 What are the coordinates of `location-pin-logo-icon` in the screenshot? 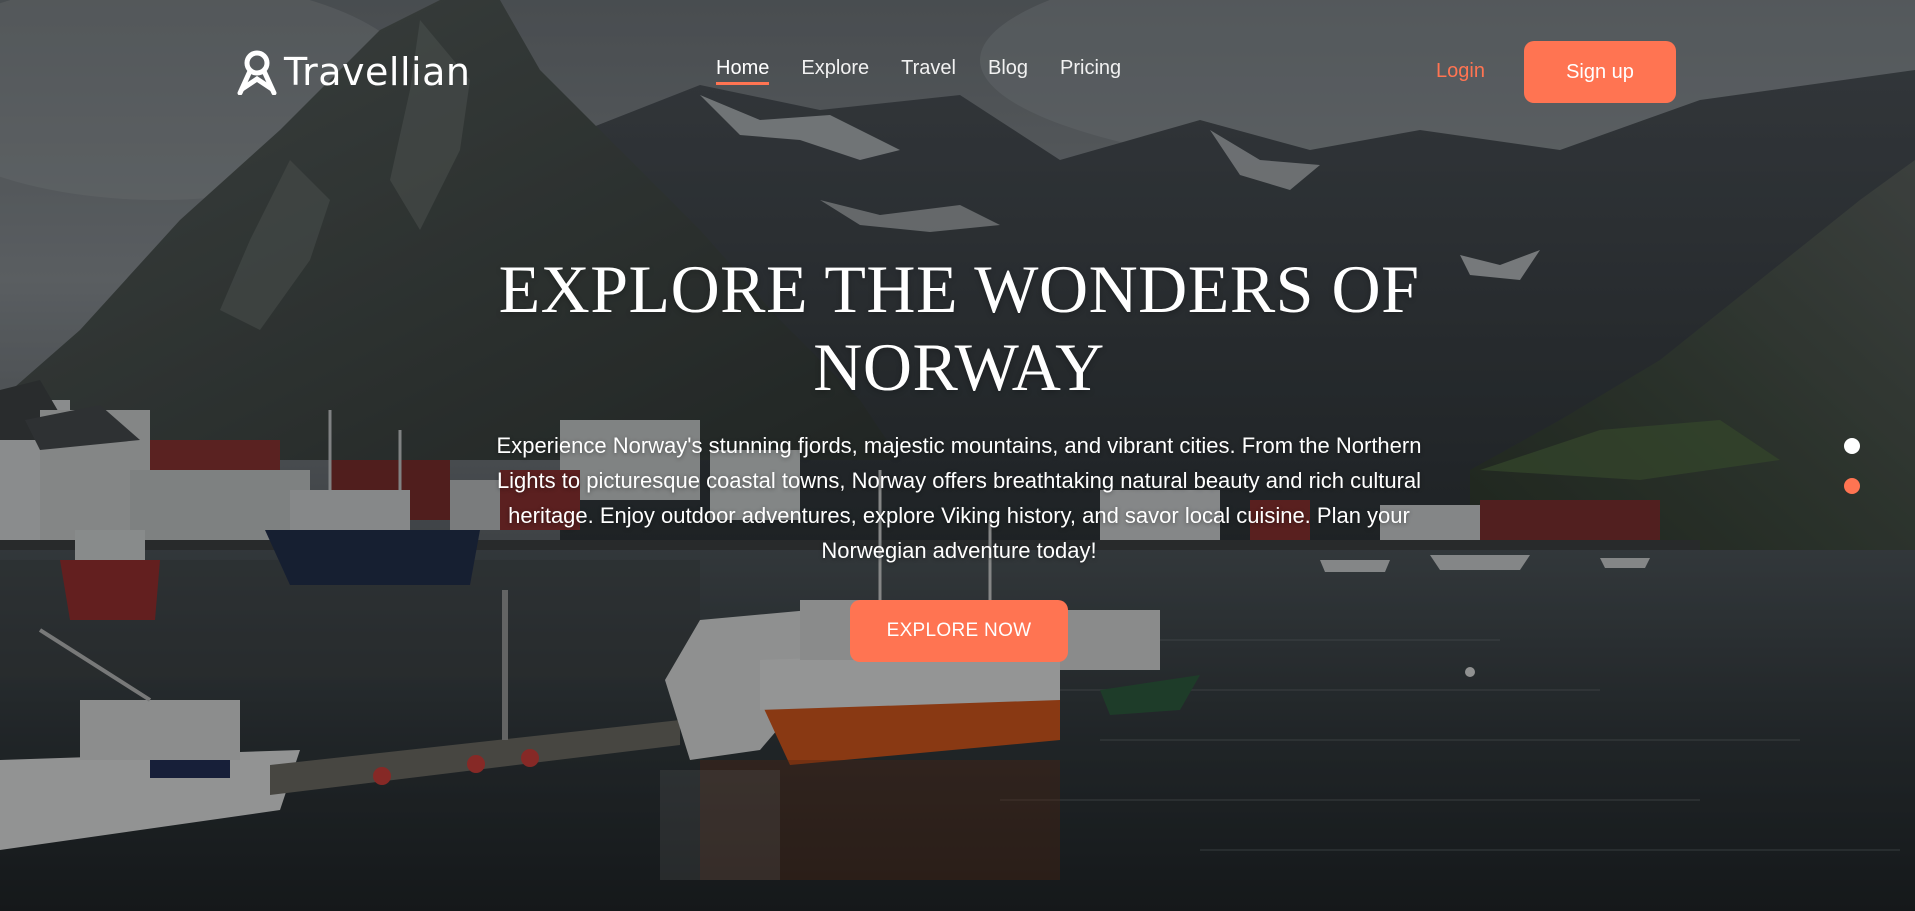 It's located at (257, 72).